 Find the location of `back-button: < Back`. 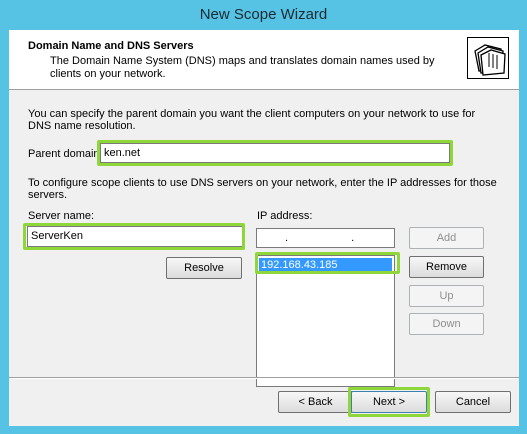

back-button: < Back is located at coordinates (315, 402).